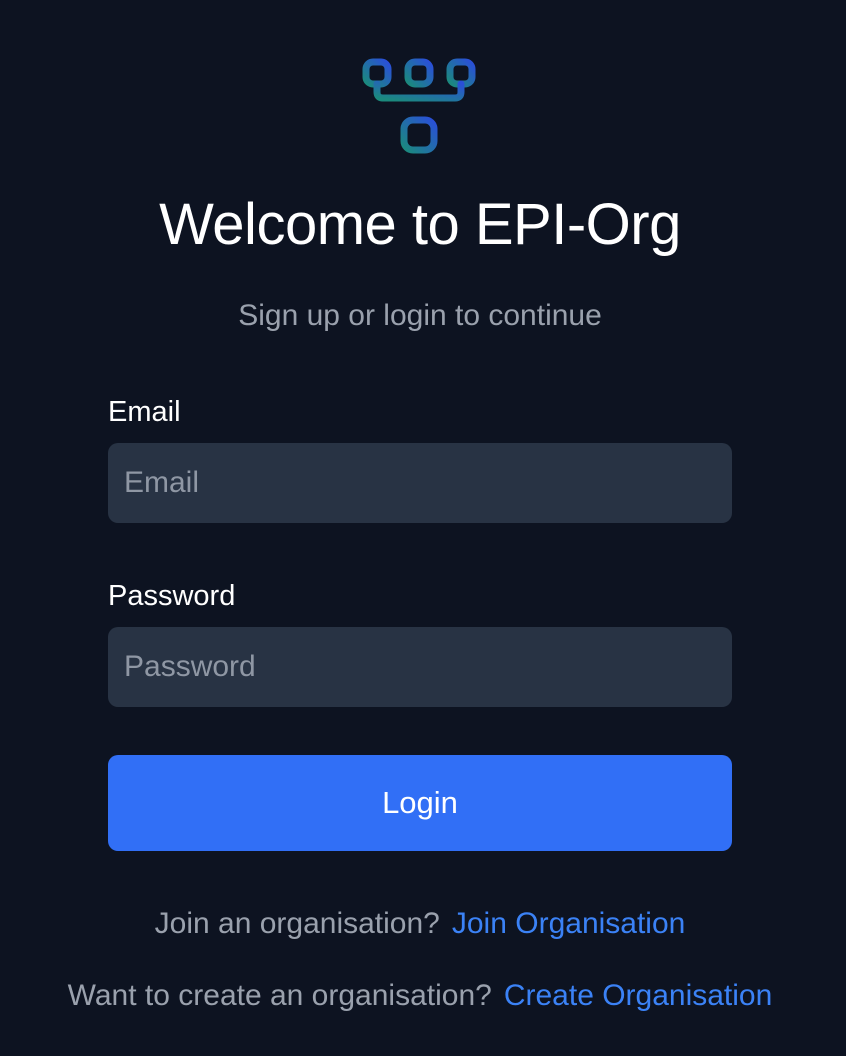  What do you see at coordinates (420, 667) in the screenshot?
I see `password-field` at bounding box center [420, 667].